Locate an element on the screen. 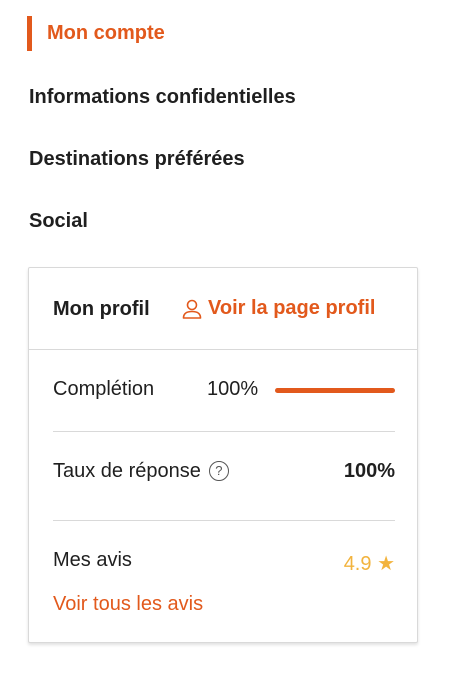 Image resolution: width=451 pixels, height=676 pixels. view-profile-link: Voir la page profil is located at coordinates (278, 308).